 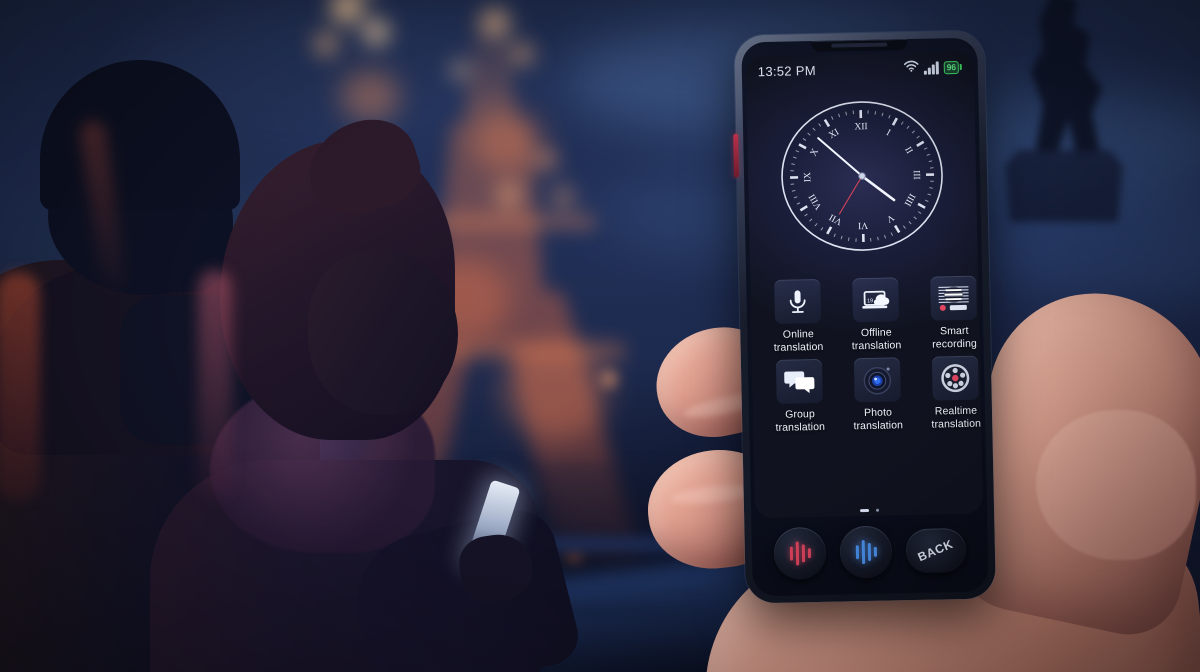 I want to click on battery-level: 96, so click(x=951, y=67).